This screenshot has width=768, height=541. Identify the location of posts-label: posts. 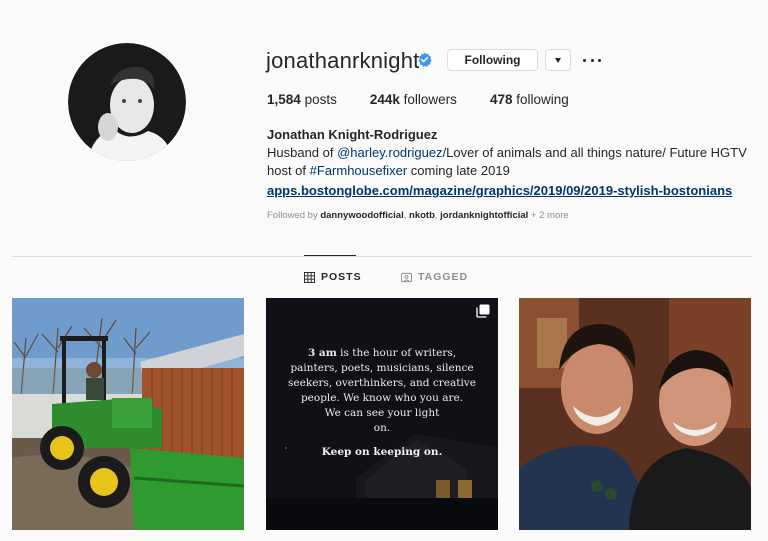
(320, 99).